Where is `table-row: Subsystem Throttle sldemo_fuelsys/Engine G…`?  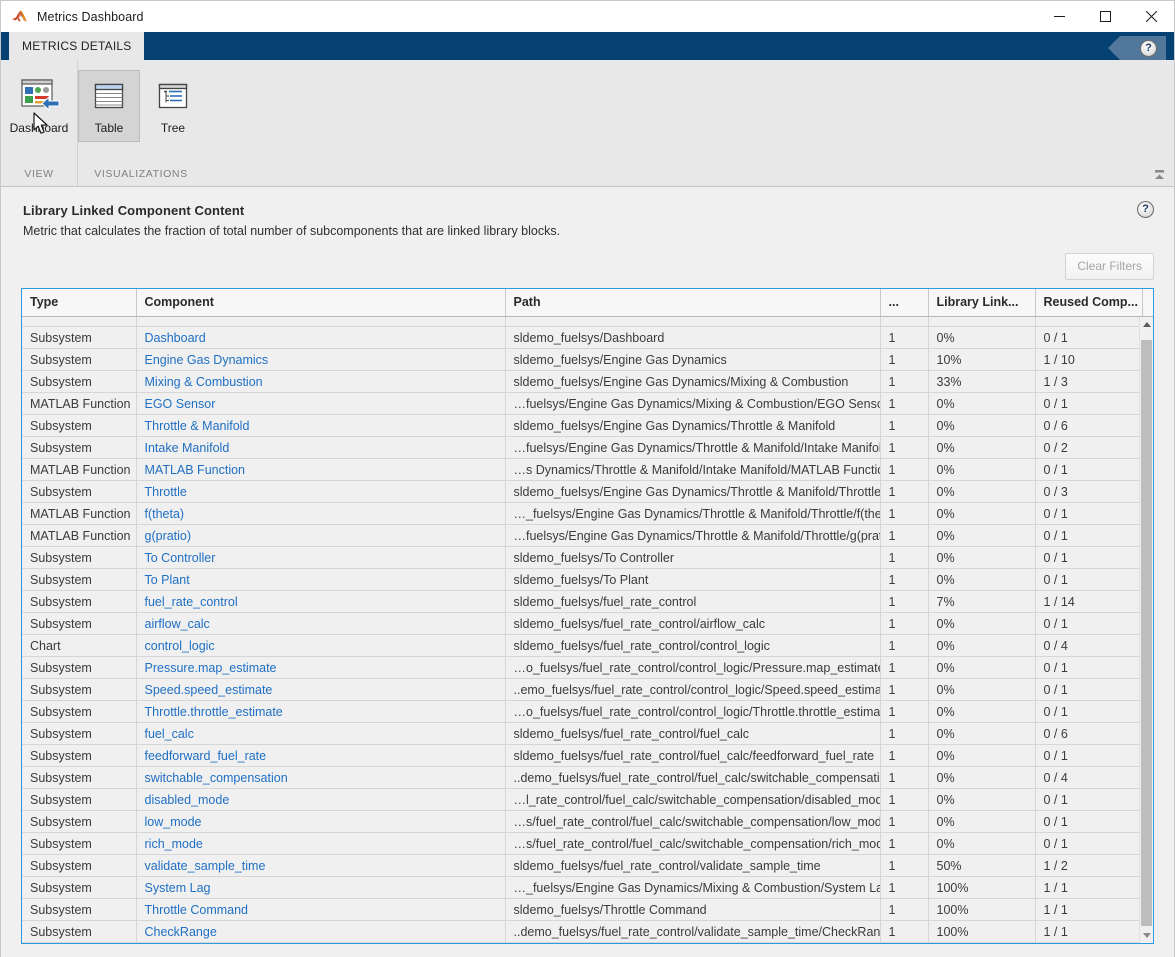 table-row: Subsystem Throttle sldemo_fuelsys/Engine G… is located at coordinates (580, 491).